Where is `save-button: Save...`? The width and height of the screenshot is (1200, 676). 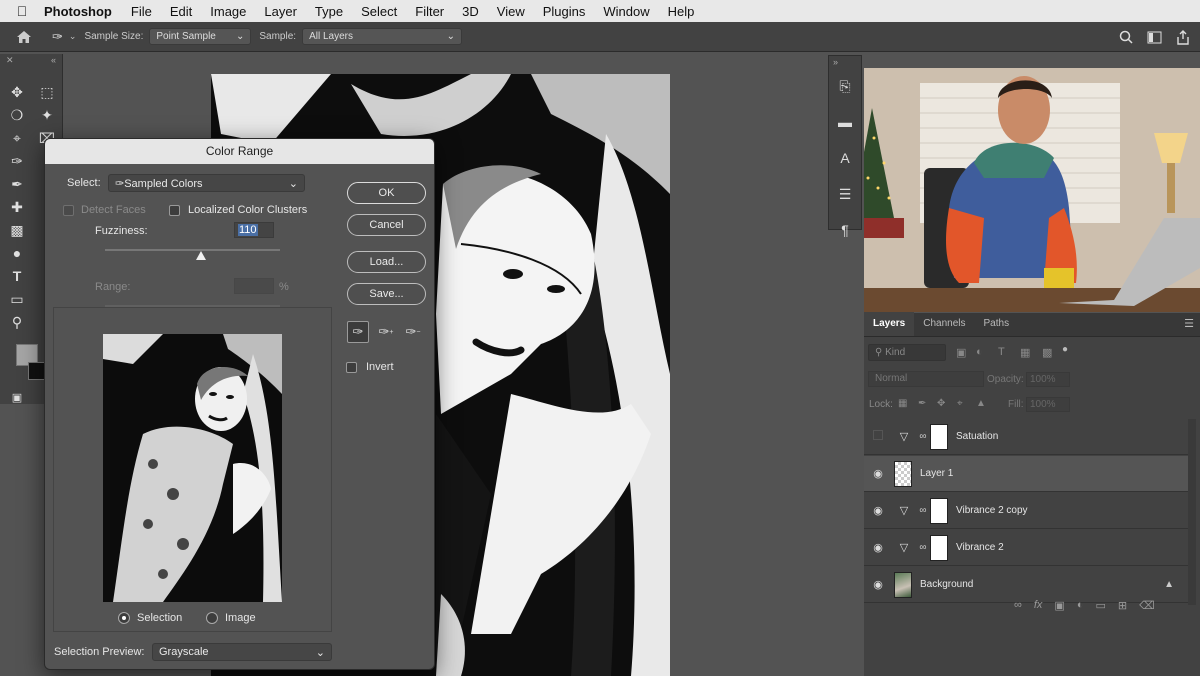 save-button: Save... is located at coordinates (386, 294).